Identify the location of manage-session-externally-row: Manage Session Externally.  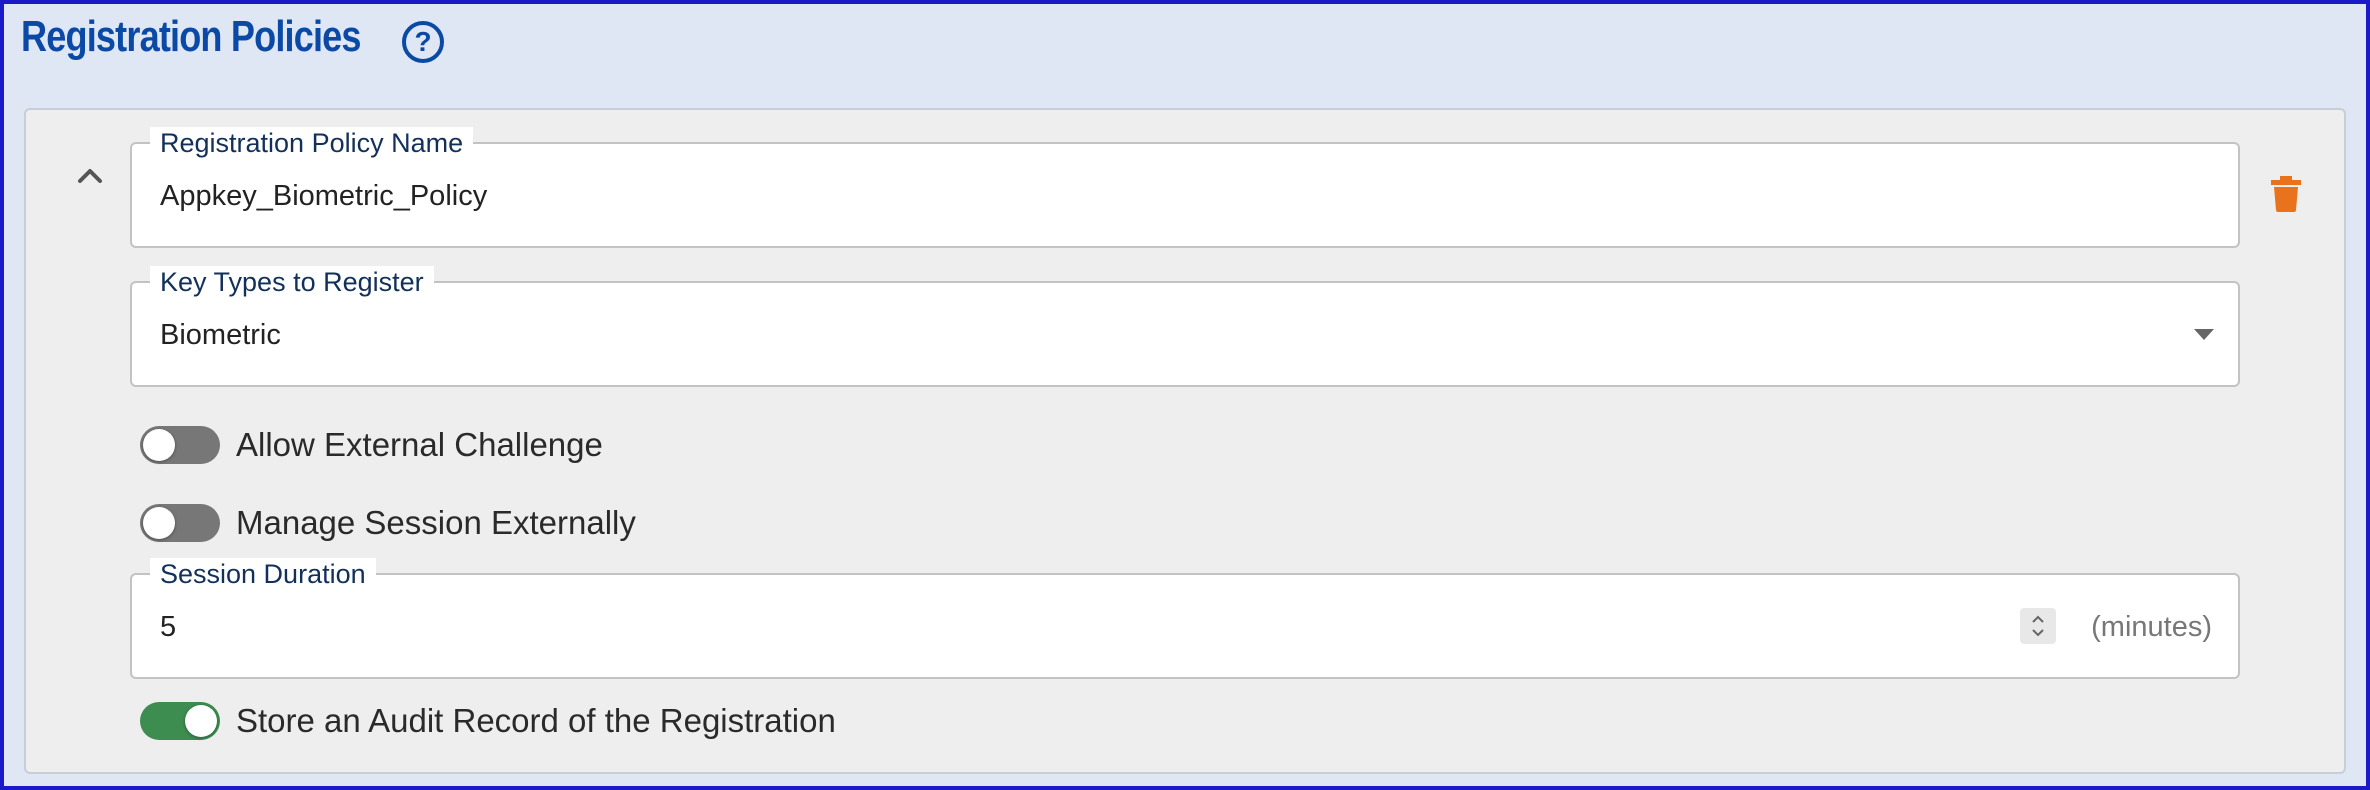
(388, 523).